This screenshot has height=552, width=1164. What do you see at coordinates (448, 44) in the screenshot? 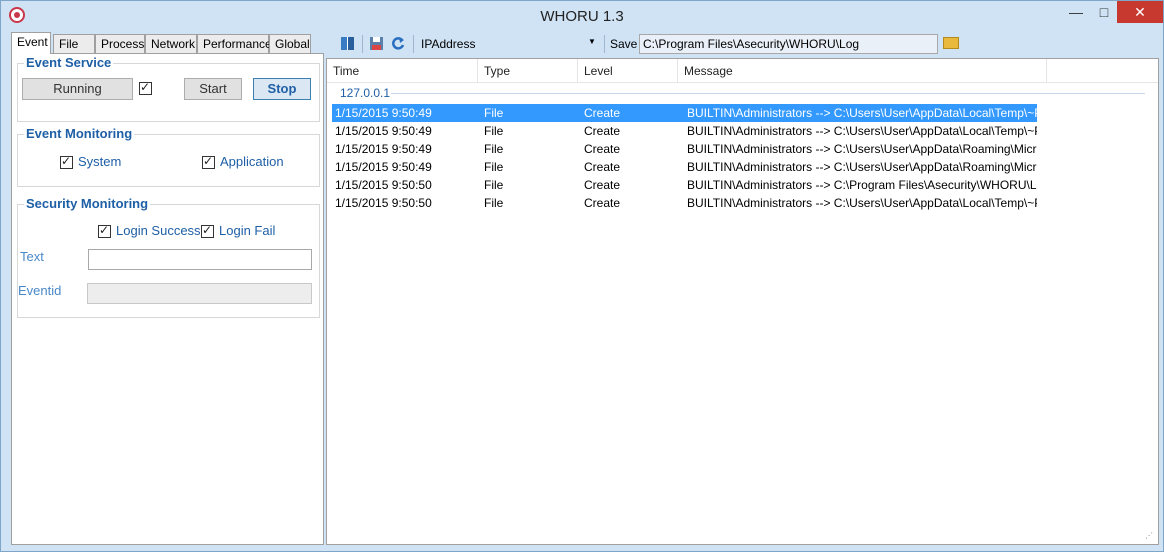
I see `ip-address-label: IPAddress` at bounding box center [448, 44].